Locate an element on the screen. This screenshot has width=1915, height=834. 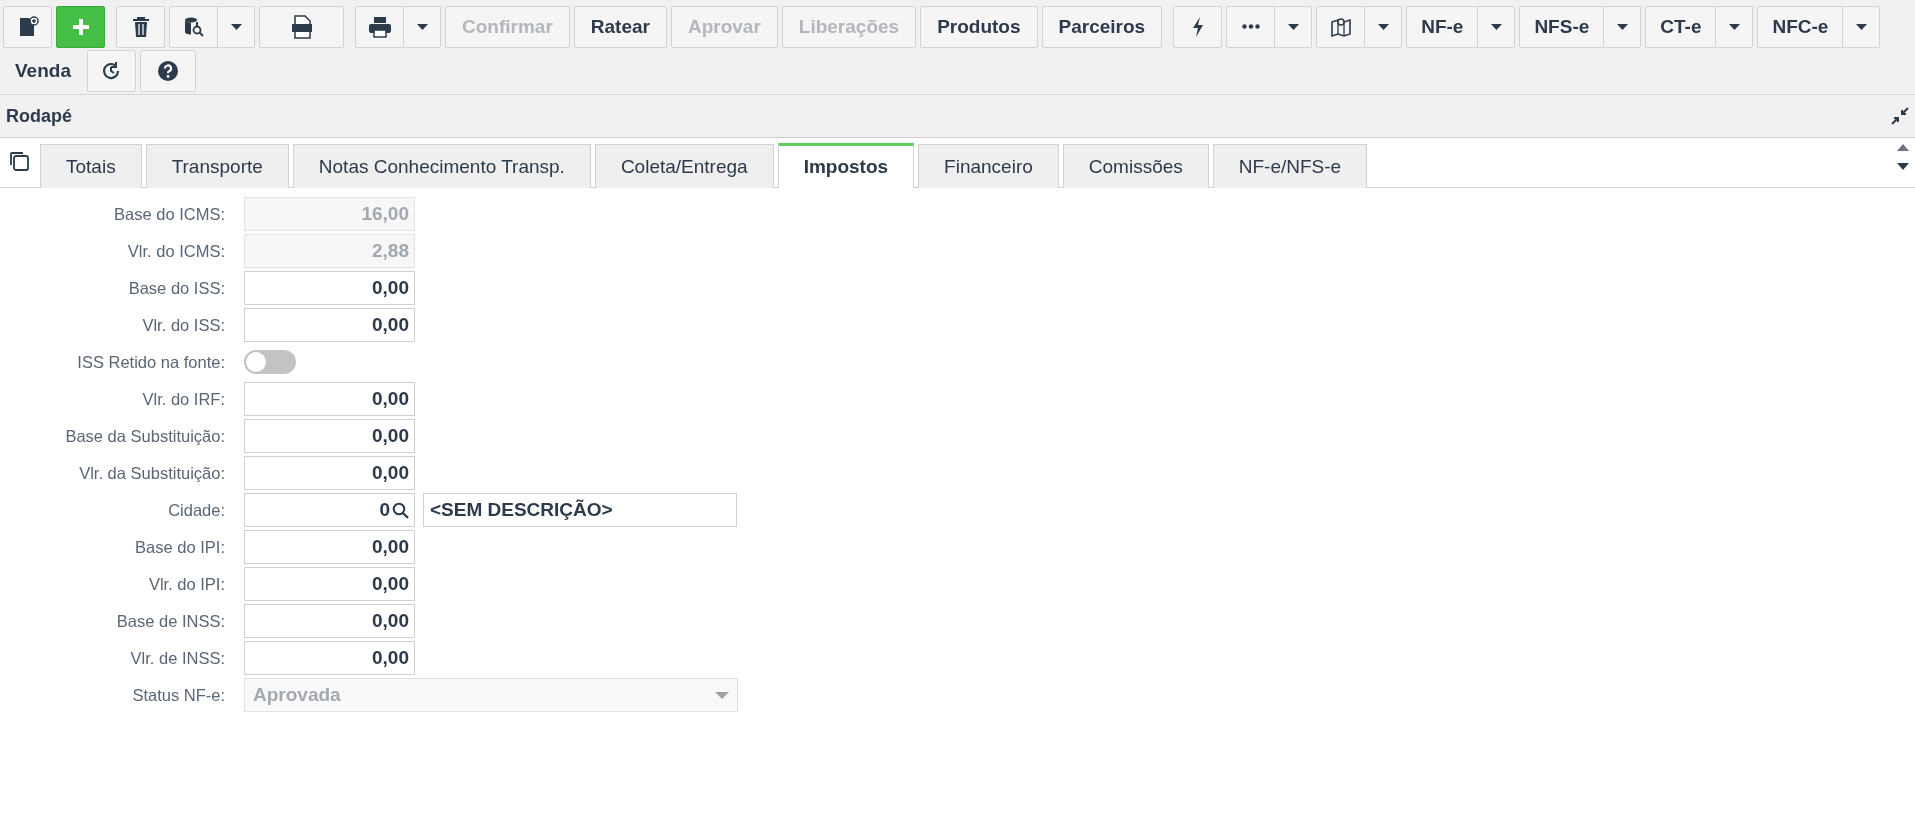
field-label: Base de INSS: is located at coordinates (170, 621).